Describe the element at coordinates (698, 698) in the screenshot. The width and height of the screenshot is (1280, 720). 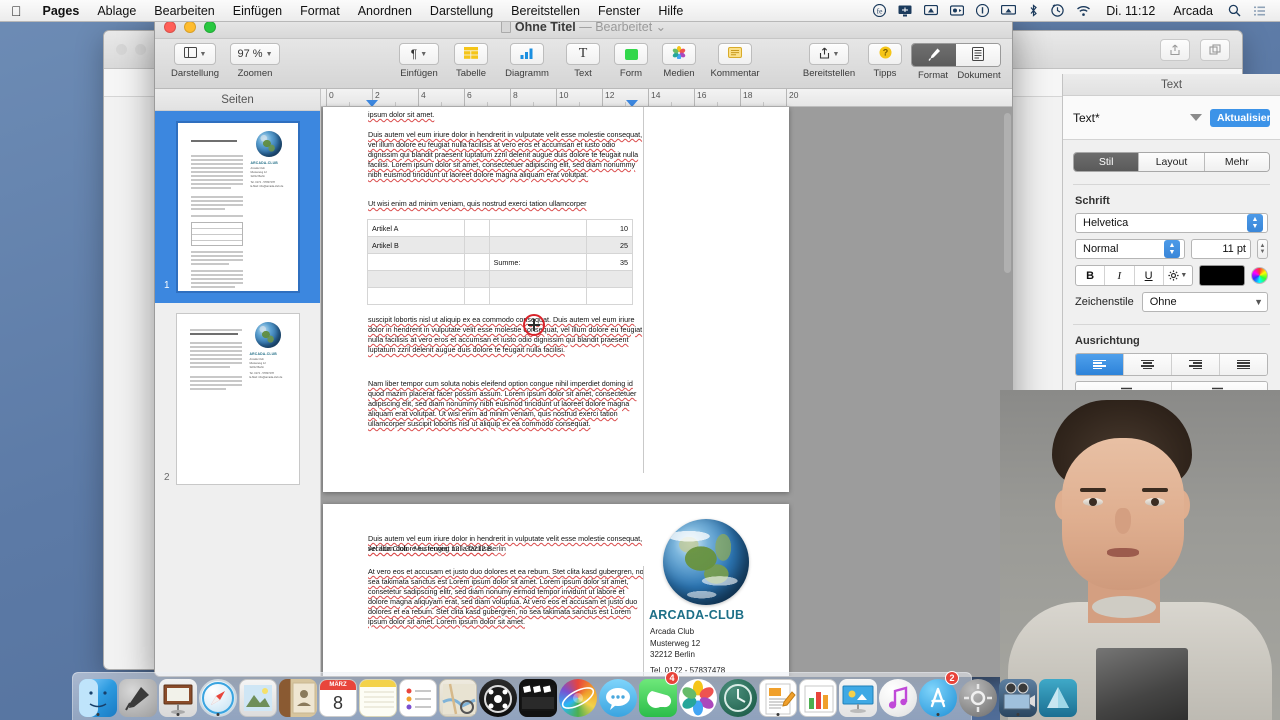
I see `photos-icon` at that location.